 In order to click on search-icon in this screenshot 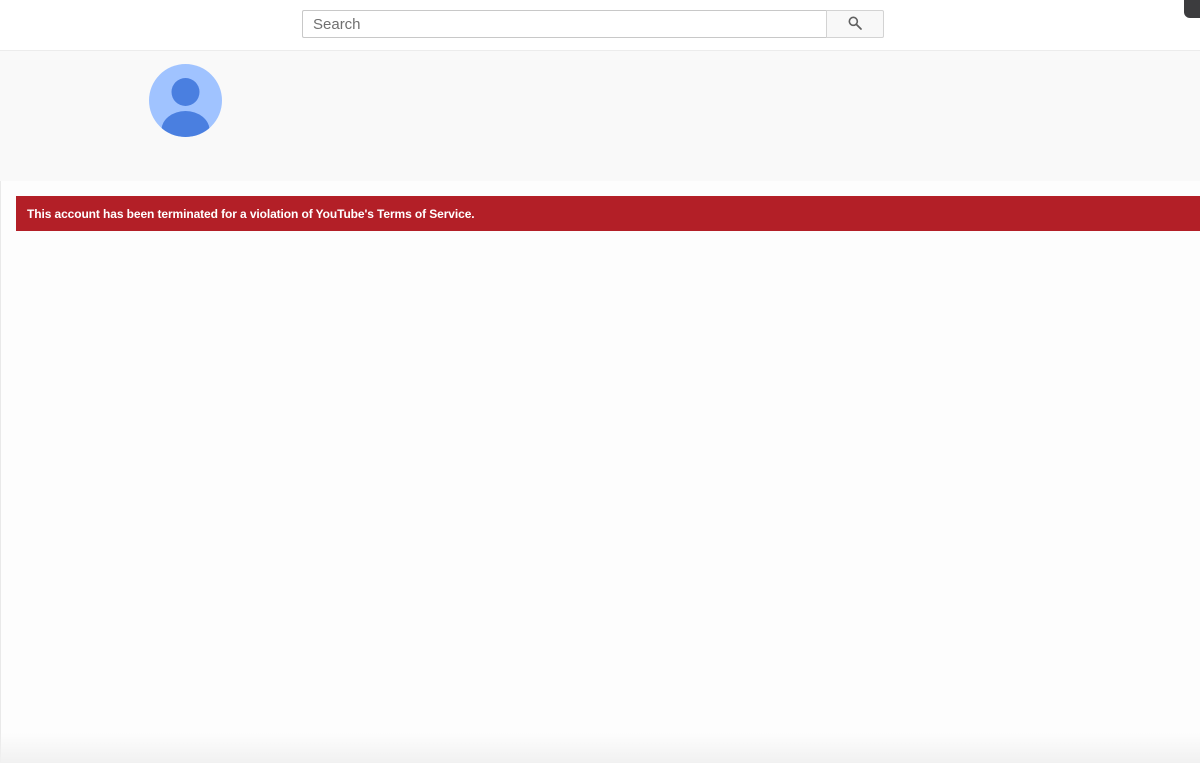, I will do `click(855, 24)`.